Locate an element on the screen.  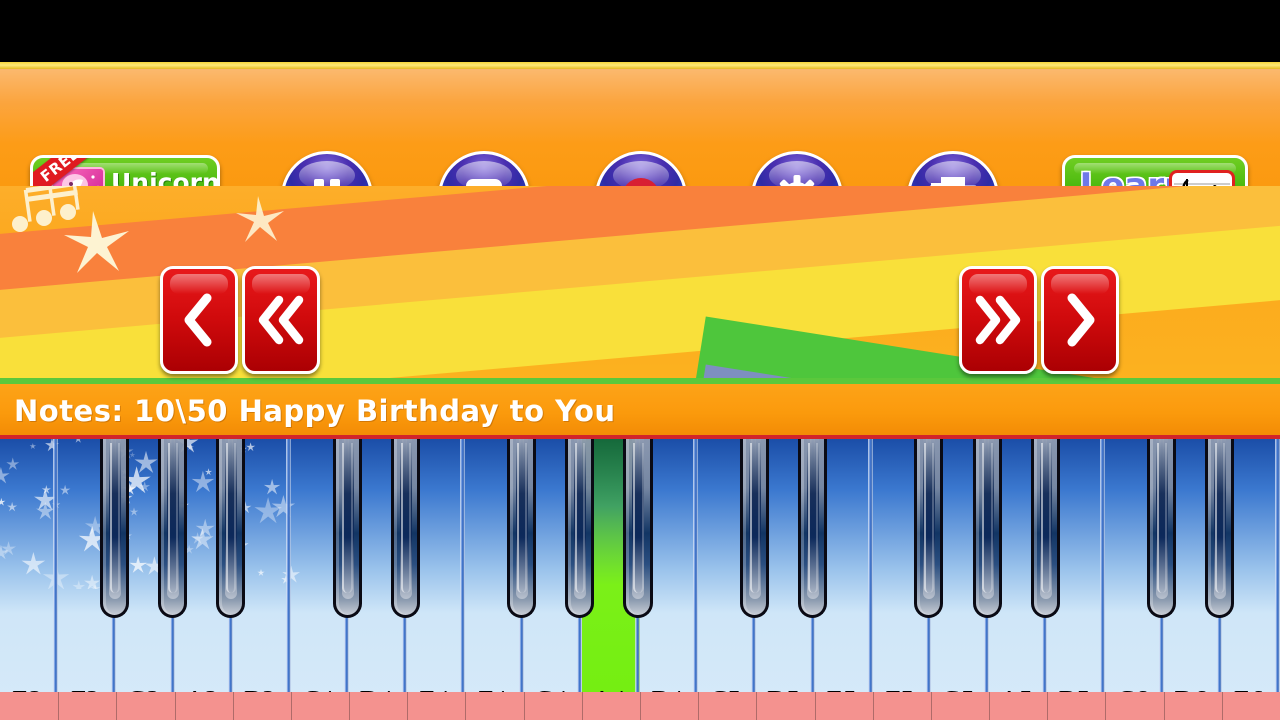
piano-black-key-A#3 is located at coordinates (231, 528).